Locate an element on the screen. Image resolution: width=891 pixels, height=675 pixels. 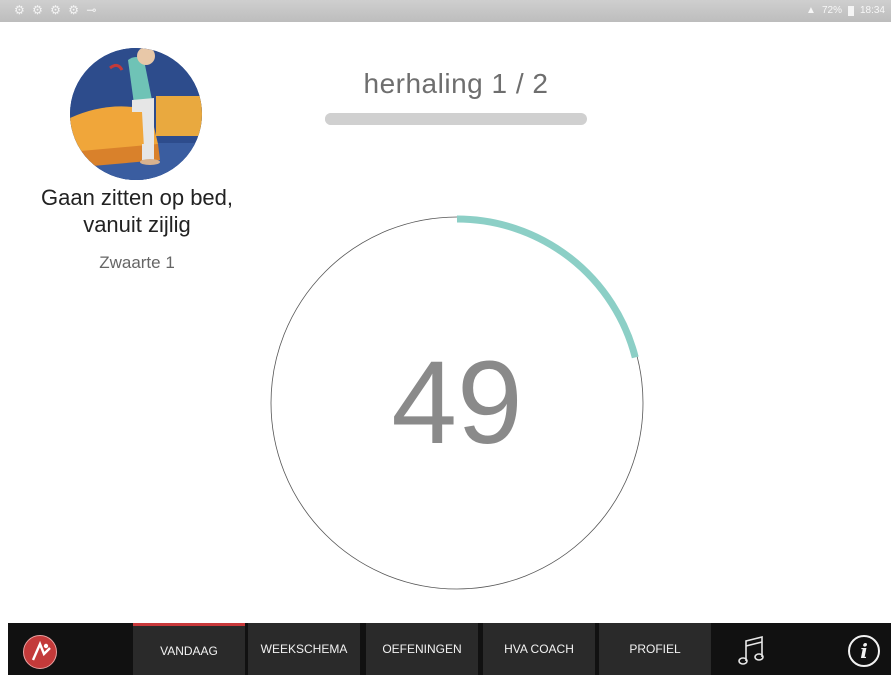
repetition-progress-bar is located at coordinates (456, 119).